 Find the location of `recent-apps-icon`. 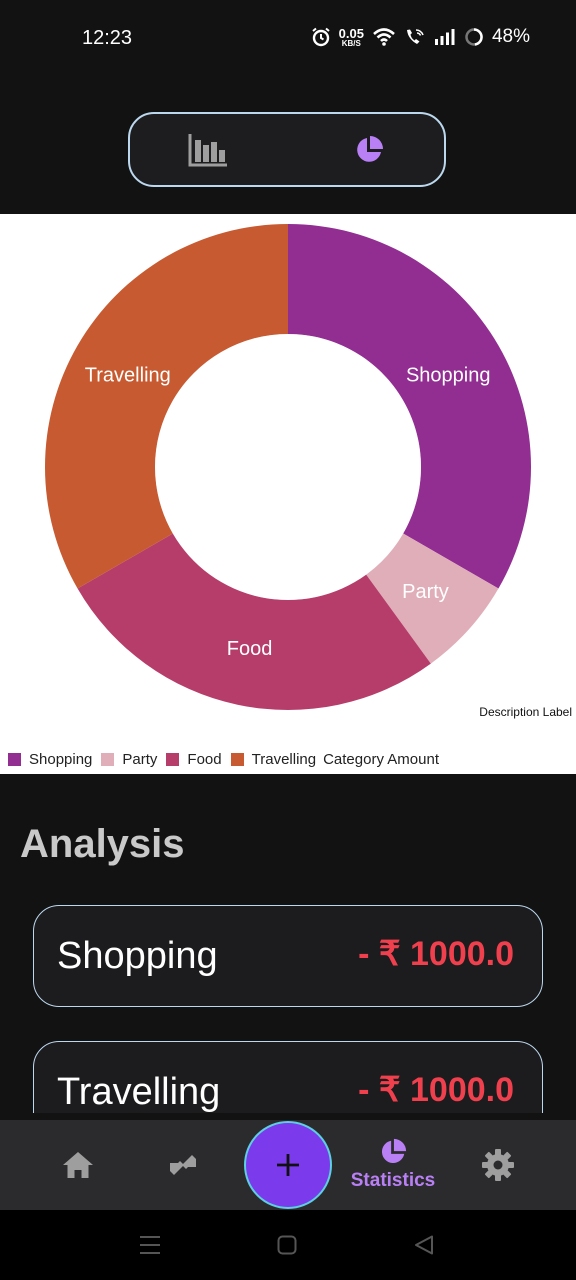

recent-apps-icon is located at coordinates (150, 1245).